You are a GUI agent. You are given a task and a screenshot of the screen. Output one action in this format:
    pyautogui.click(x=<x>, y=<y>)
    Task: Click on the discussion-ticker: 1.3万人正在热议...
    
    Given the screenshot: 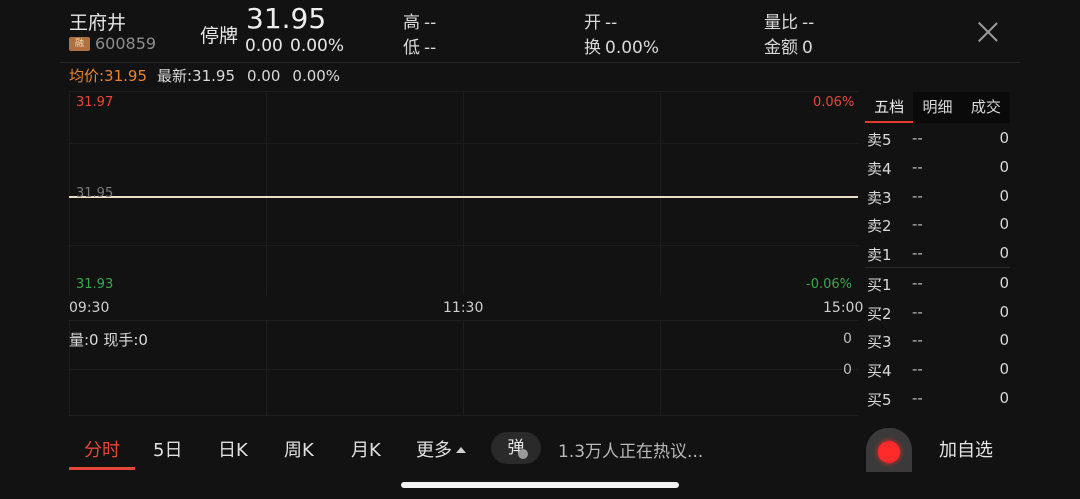 What is the action you would take?
    pyautogui.click(x=630, y=449)
    